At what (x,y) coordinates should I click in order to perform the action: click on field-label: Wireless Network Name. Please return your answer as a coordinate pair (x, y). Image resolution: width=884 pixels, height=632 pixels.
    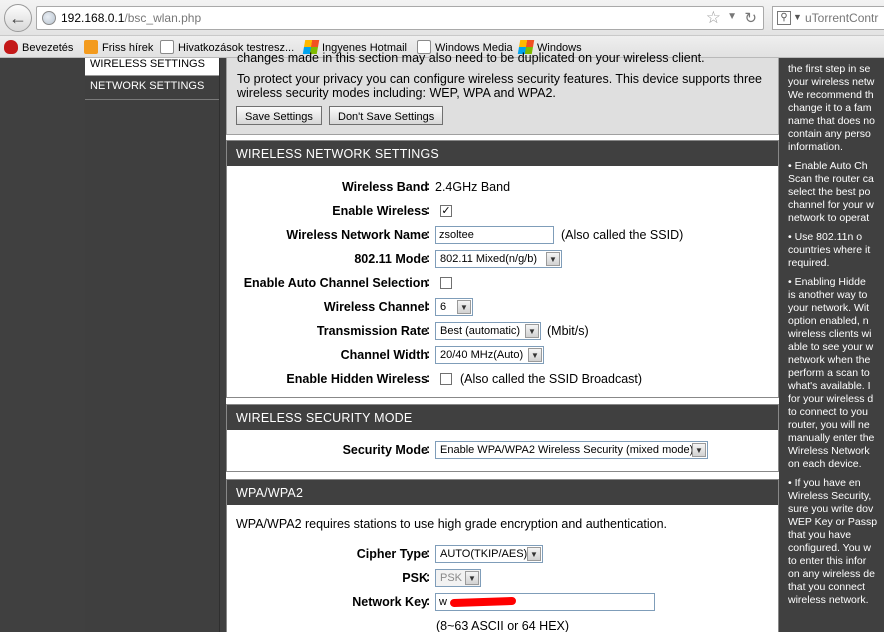
    Looking at the image, I should click on (357, 235).